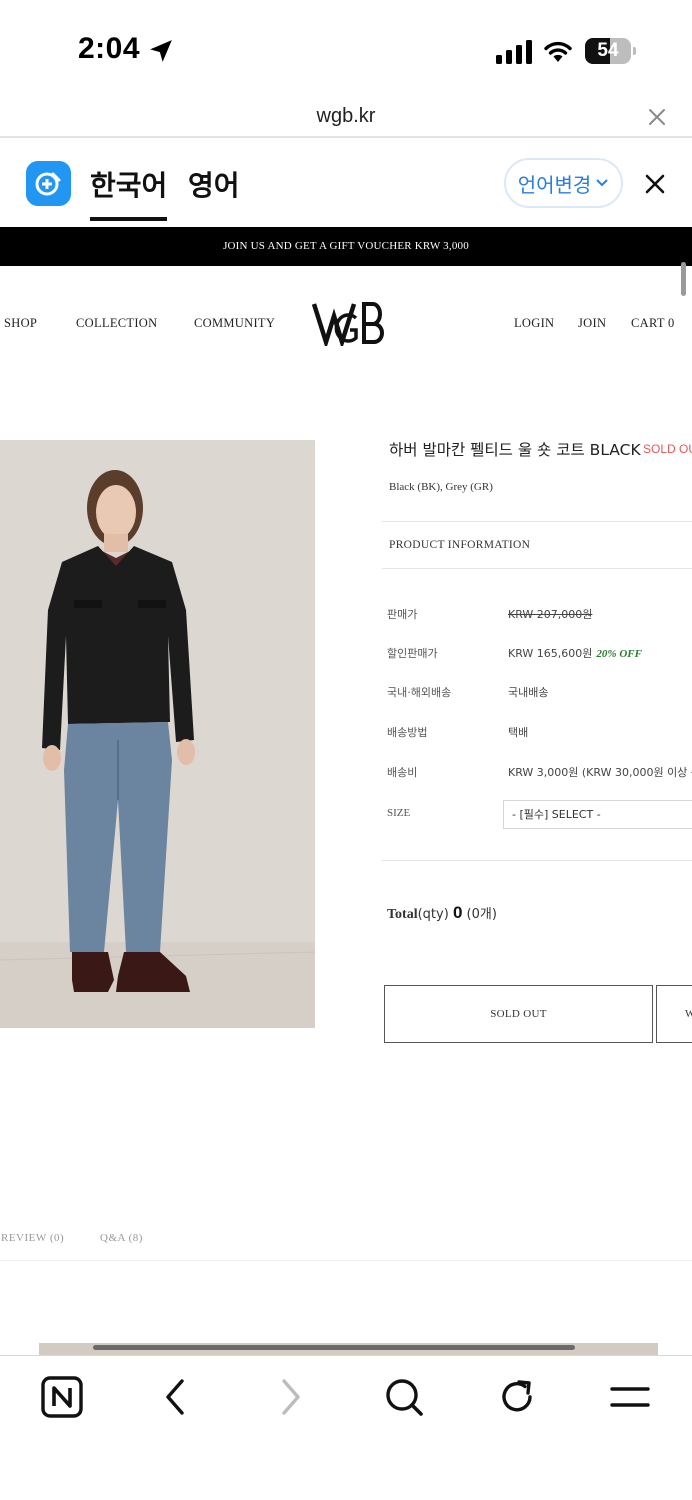 Image resolution: width=692 pixels, height=1500 pixels. I want to click on promo-banner: JOIN US AND GET A GIFT VOUCHER KRW 3,000, so click(346, 246).